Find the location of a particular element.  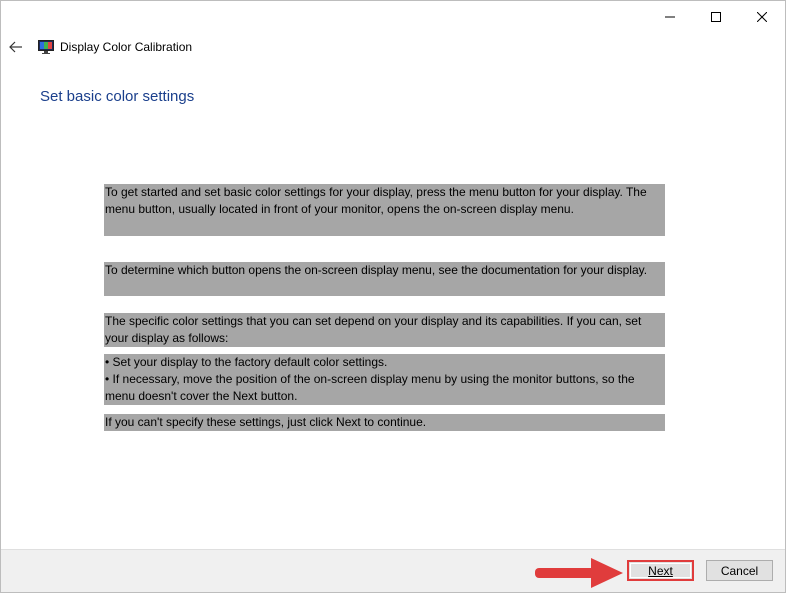

title-bar-controls is located at coordinates (716, 17).